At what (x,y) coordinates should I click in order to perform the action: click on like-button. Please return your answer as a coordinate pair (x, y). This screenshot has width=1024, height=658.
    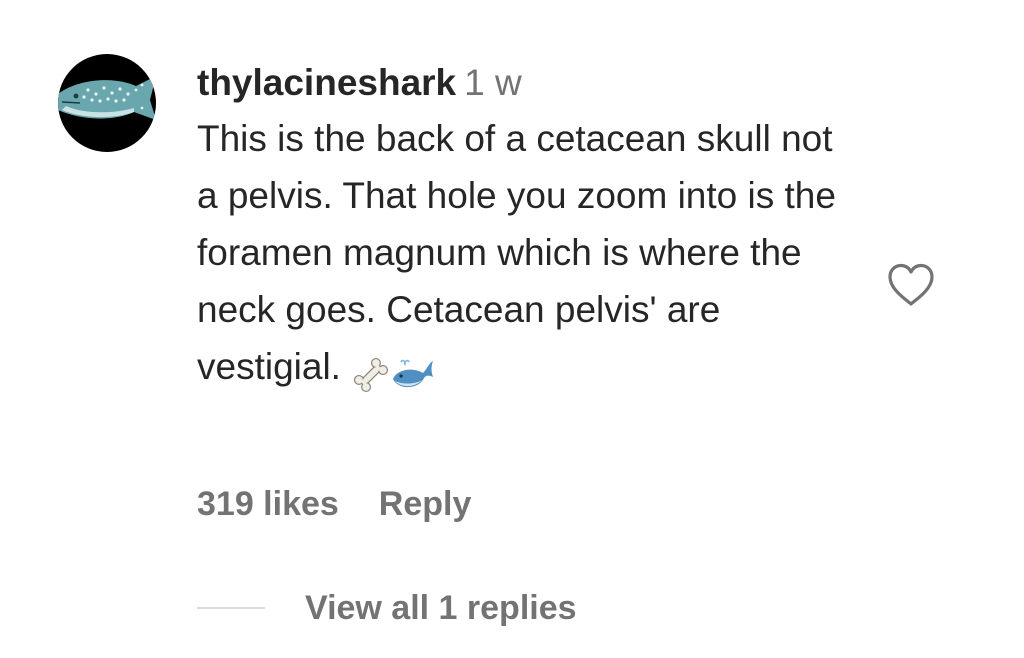
    Looking at the image, I should click on (911, 285).